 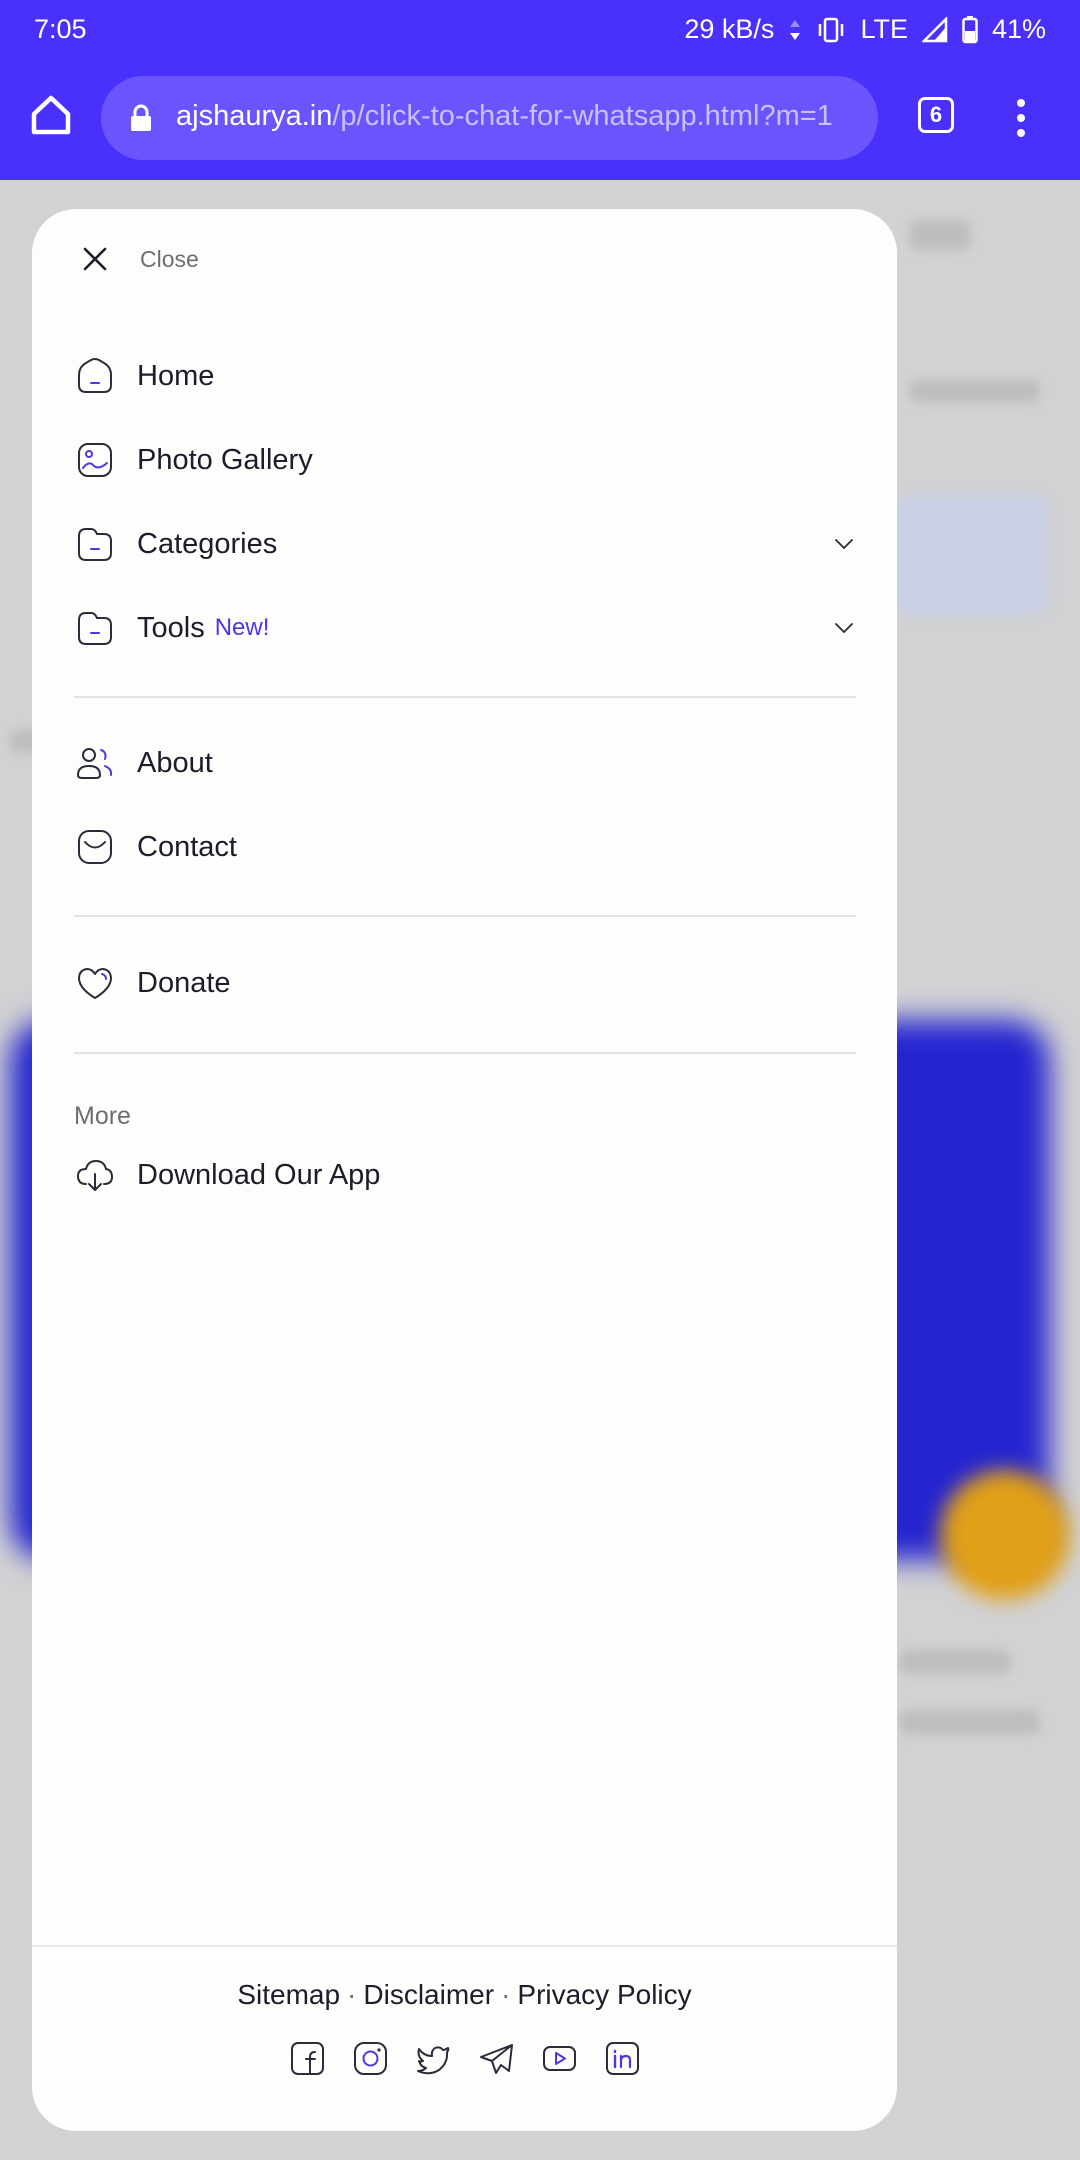 What do you see at coordinates (465, 1175) in the screenshot?
I see `nav-item-download-app: Download Our App` at bounding box center [465, 1175].